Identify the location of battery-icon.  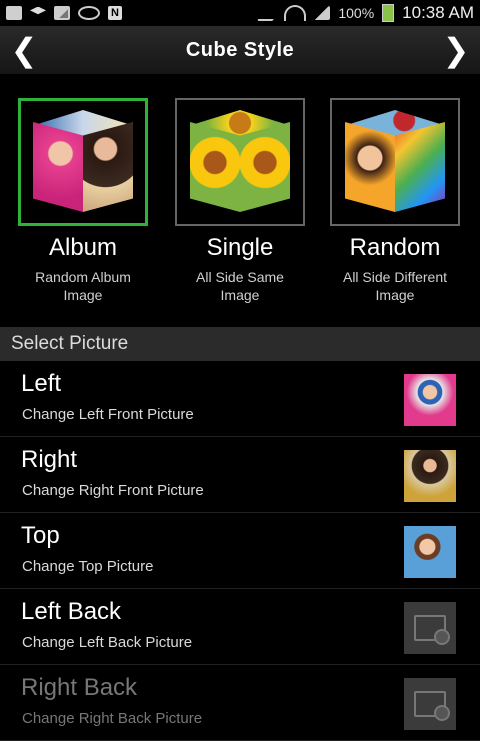
(388, 13).